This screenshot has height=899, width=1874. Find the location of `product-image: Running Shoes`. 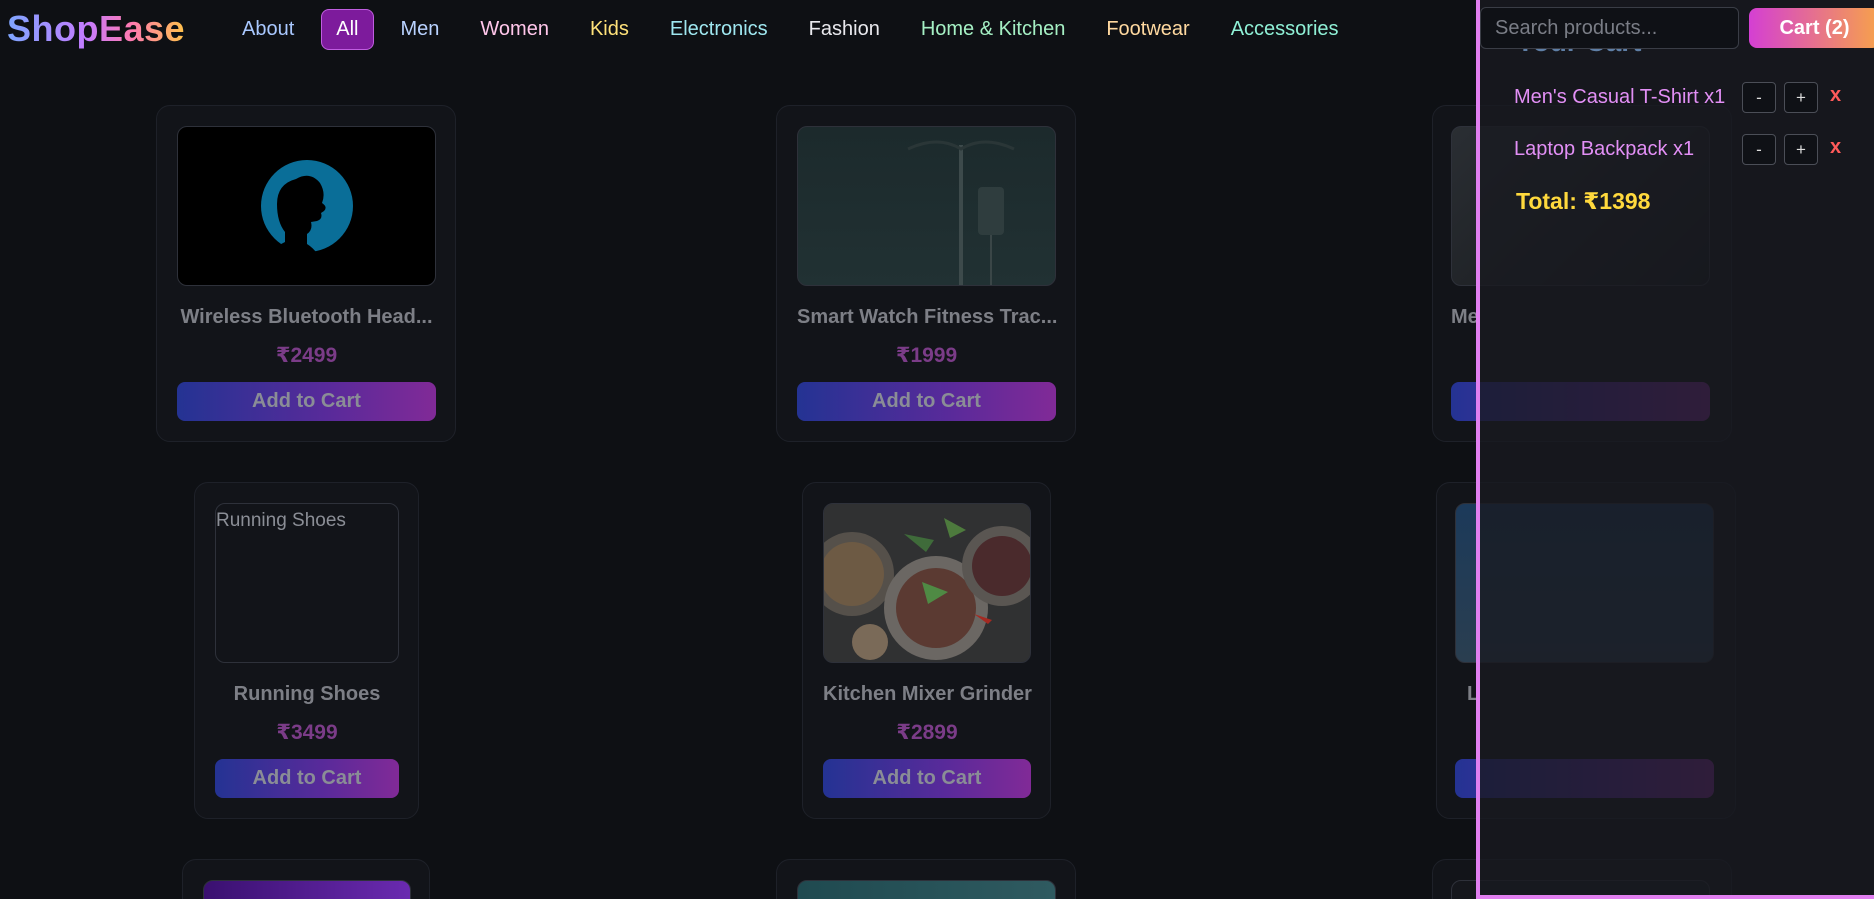

product-image: Running Shoes is located at coordinates (307, 583).